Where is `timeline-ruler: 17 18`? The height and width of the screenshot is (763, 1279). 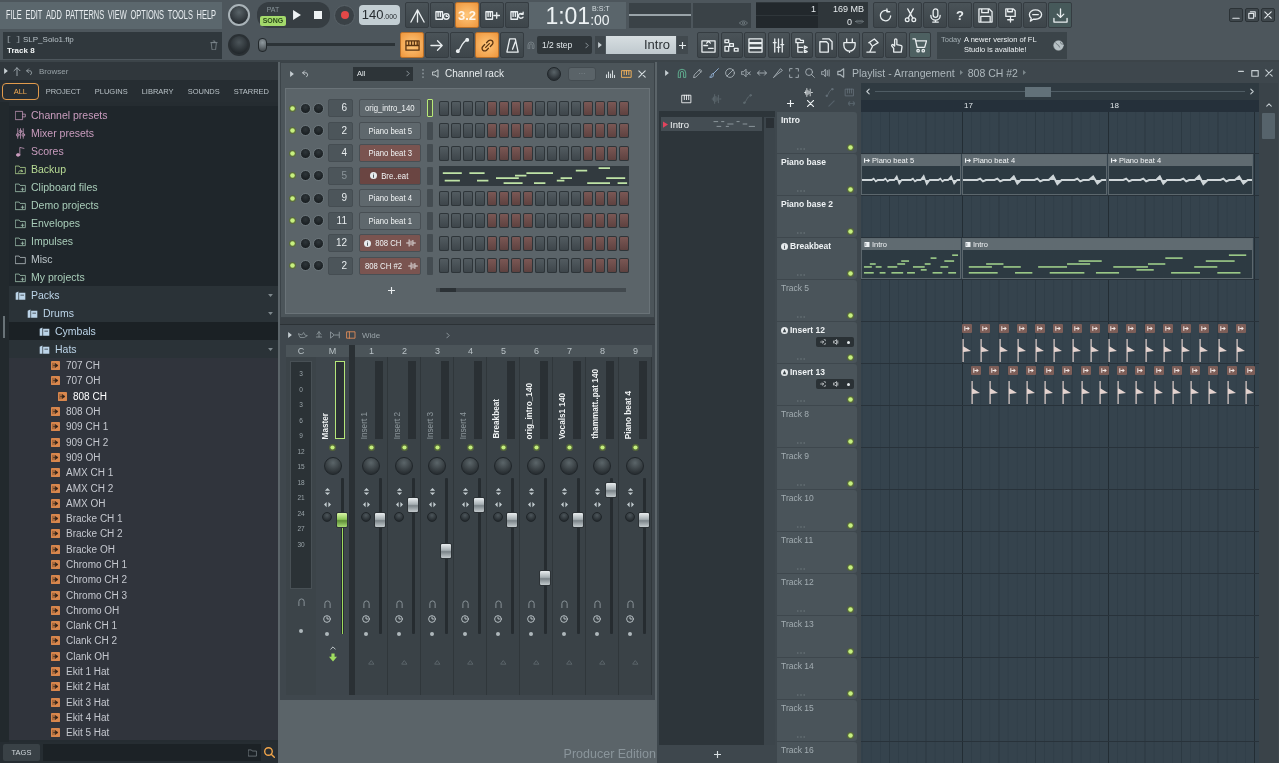
timeline-ruler: 17 18 is located at coordinates (1060, 106).